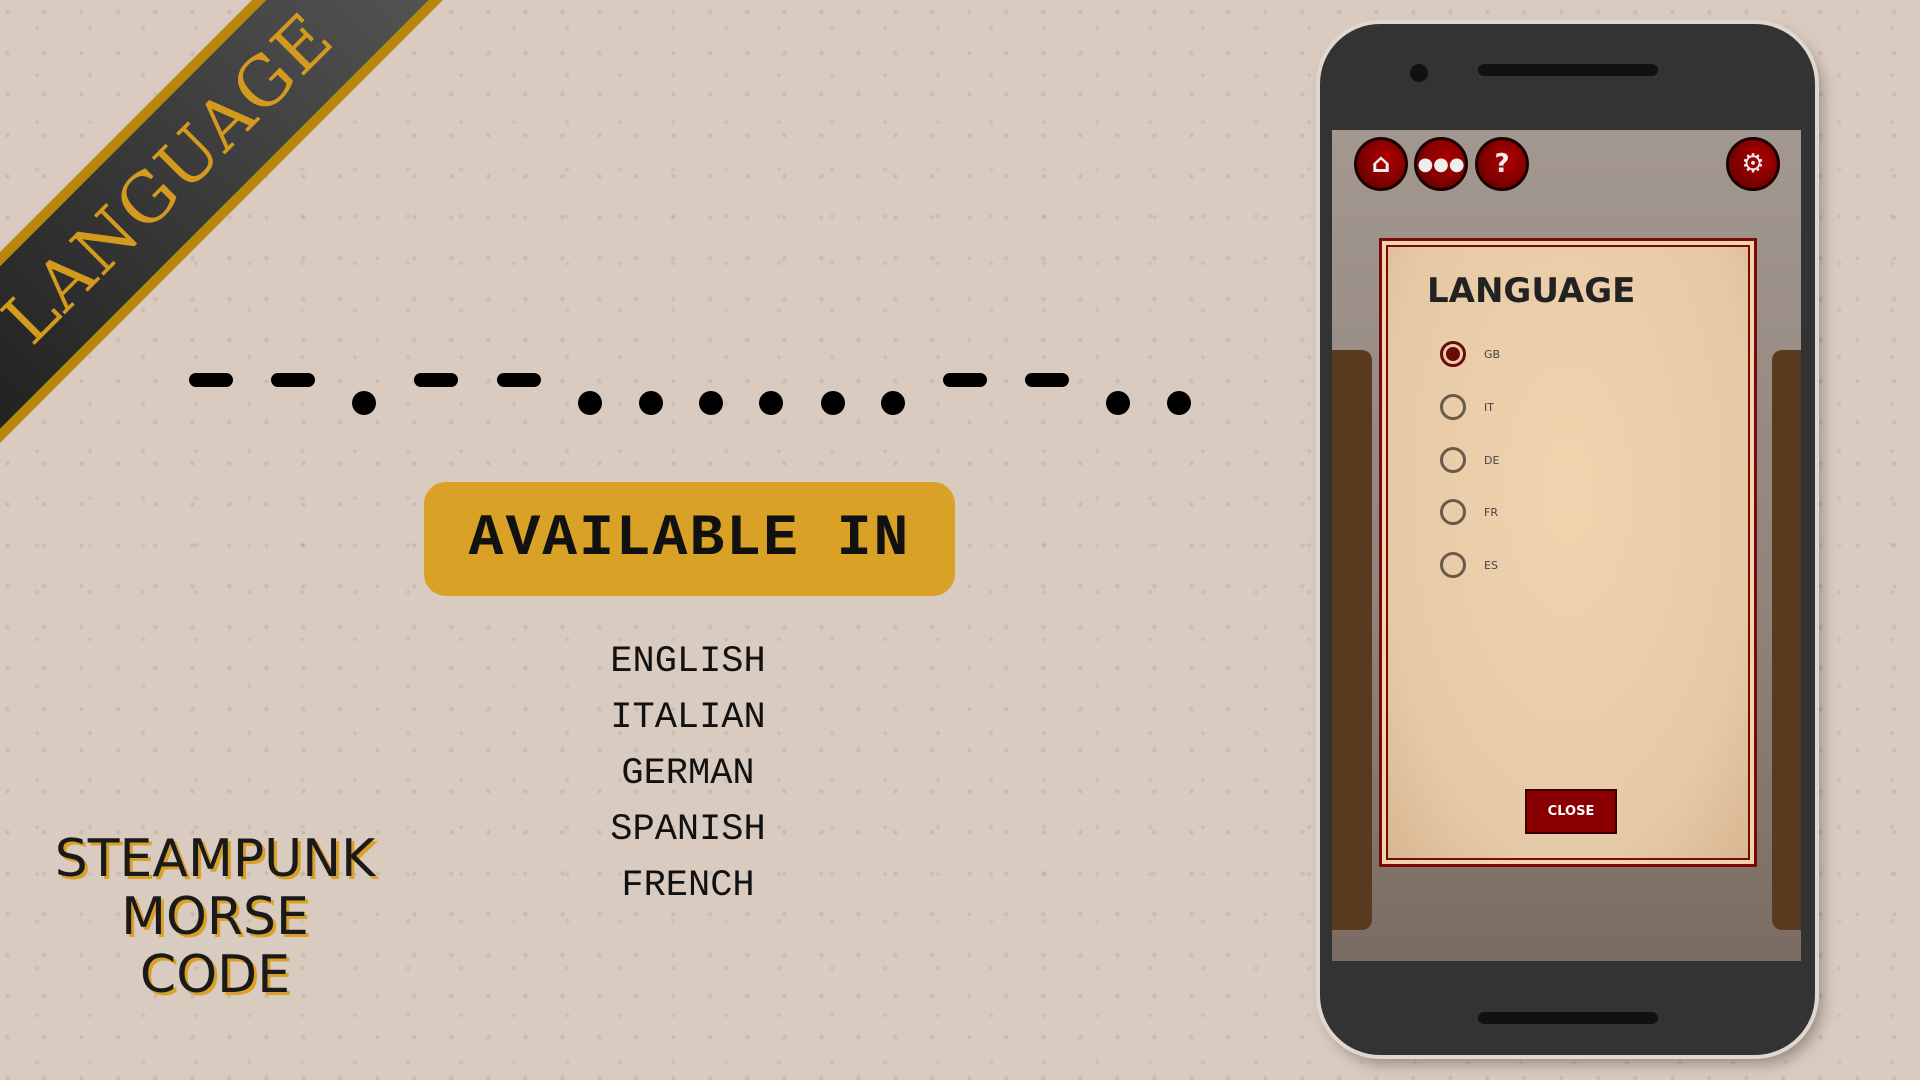 This screenshot has height=1080, width=1920. Describe the element at coordinates (688, 718) in the screenshot. I see `language-item: ITALIAN` at that location.